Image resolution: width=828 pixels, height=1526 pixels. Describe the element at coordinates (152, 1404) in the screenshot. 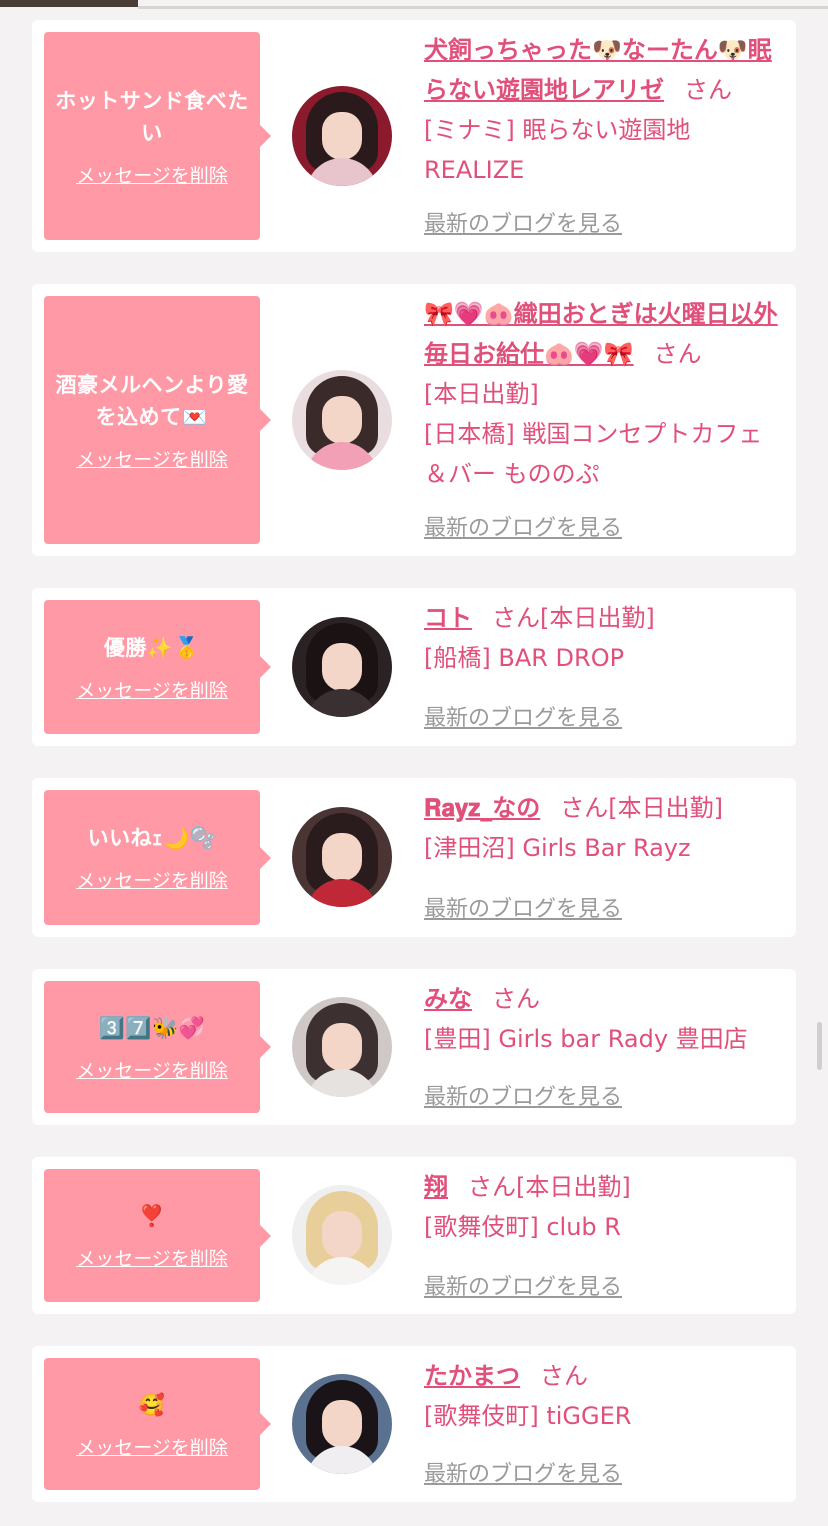

I see `message-text: 🥰` at that location.